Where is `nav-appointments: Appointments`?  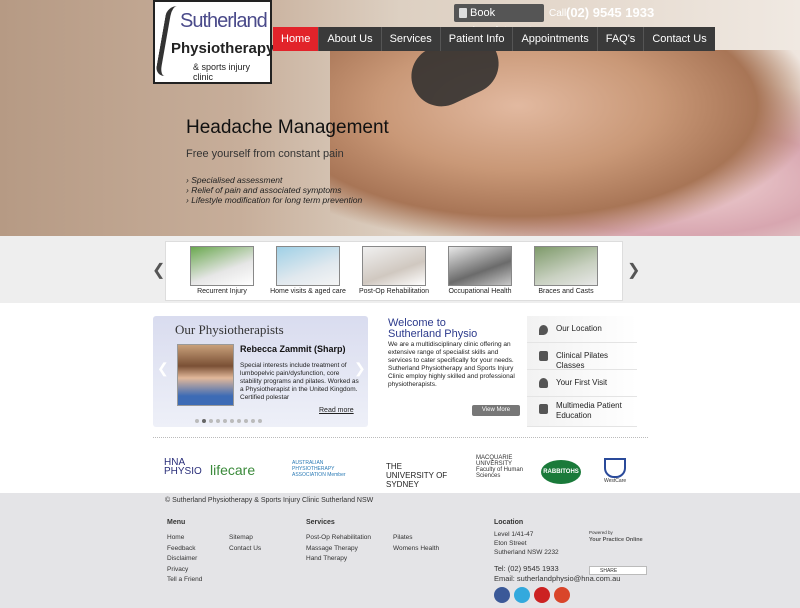
nav-appointments: Appointments is located at coordinates (554, 39).